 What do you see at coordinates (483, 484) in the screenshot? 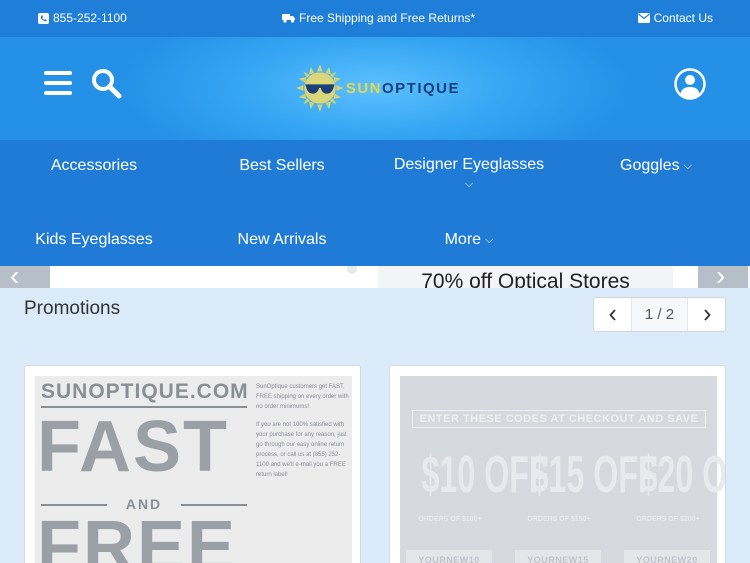
I see `offer-10: $10 OFF ORDERS OF $100+` at bounding box center [483, 484].